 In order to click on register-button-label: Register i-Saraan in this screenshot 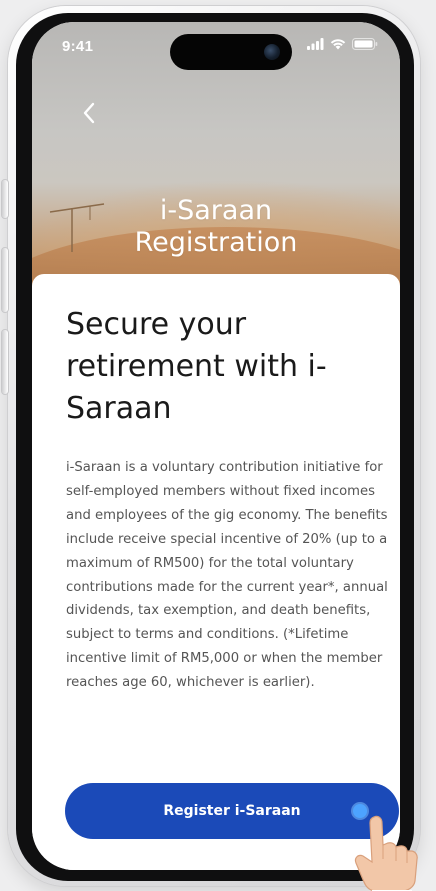, I will do `click(232, 811)`.